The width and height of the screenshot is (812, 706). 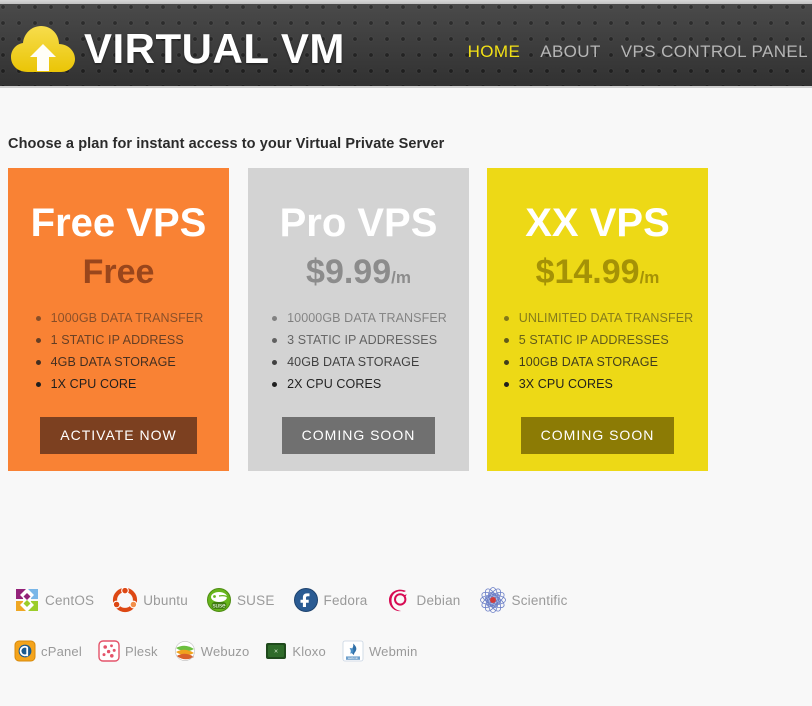 What do you see at coordinates (43, 49) in the screenshot?
I see `cloud-upload-icon` at bounding box center [43, 49].